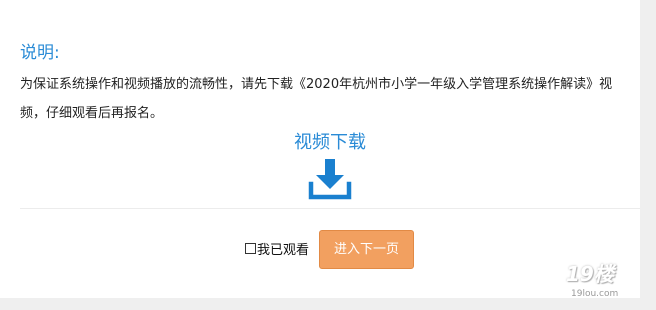 Image resolution: width=656 pixels, height=310 pixels. I want to click on watched-checkbox, so click(250, 248).